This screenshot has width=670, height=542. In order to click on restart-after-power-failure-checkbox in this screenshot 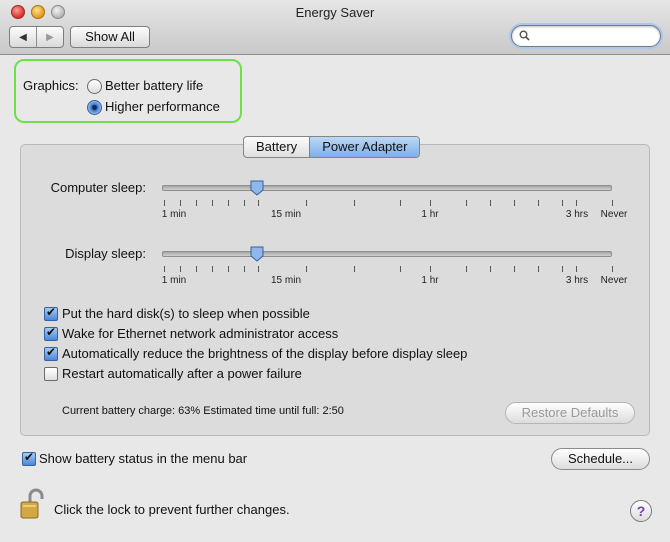, I will do `click(51, 374)`.